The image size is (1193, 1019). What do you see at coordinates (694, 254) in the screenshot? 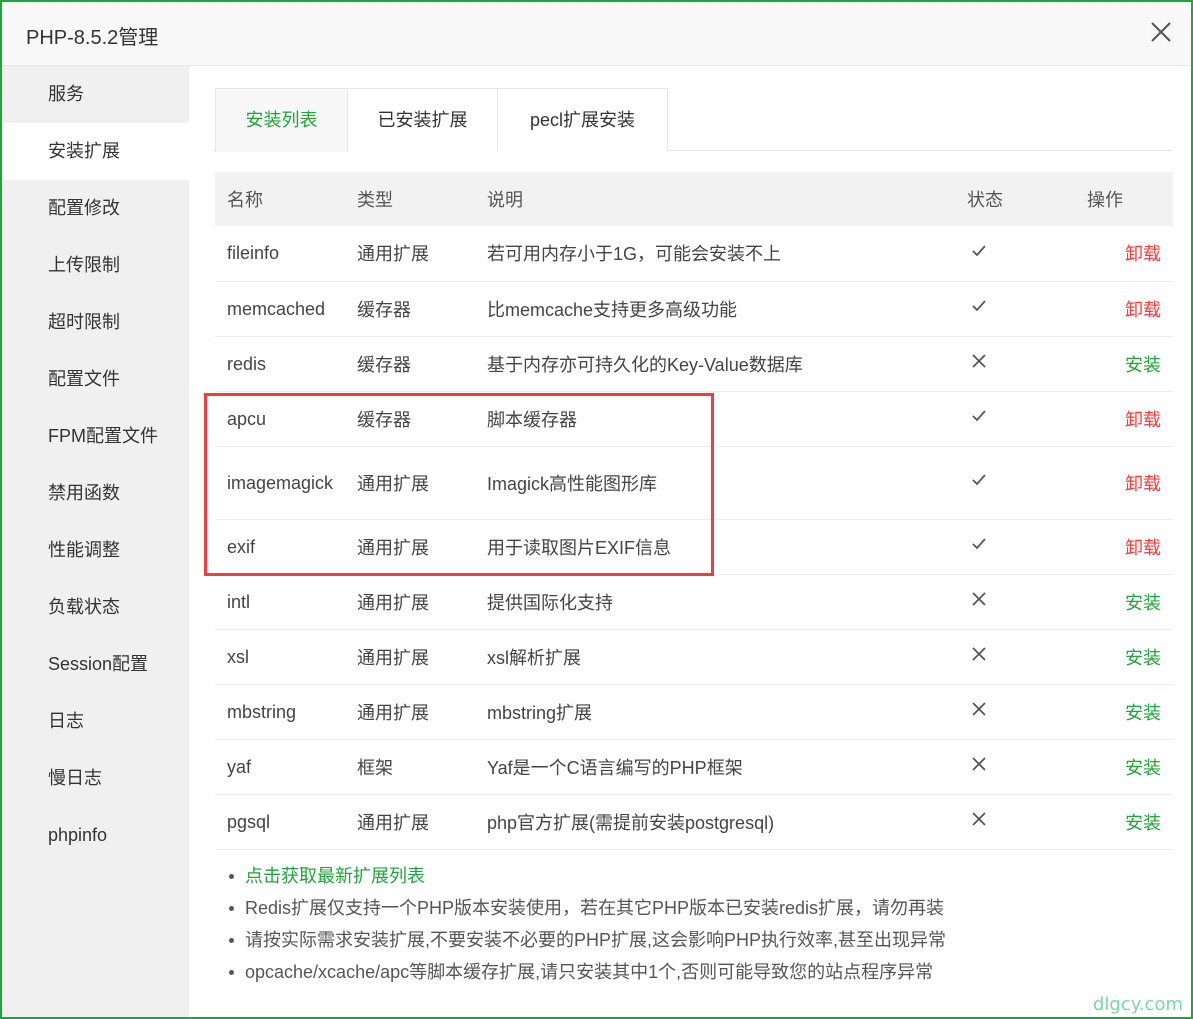
I see `table-row: fileinfo 通用扩展 若可用内存小于1G，可能会安装不上 卸载` at bounding box center [694, 254].